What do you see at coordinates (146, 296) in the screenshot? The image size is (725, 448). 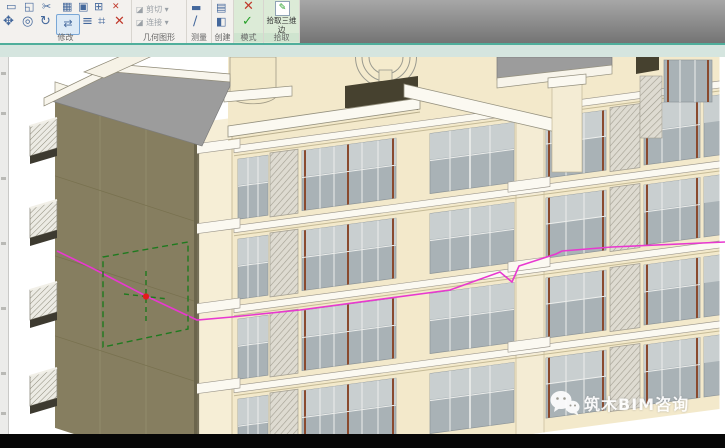 I see `control-point` at bounding box center [146, 296].